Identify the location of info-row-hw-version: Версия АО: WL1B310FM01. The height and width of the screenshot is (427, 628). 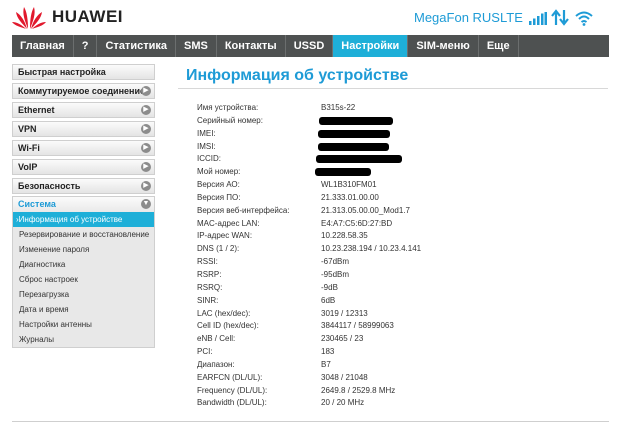
(397, 185).